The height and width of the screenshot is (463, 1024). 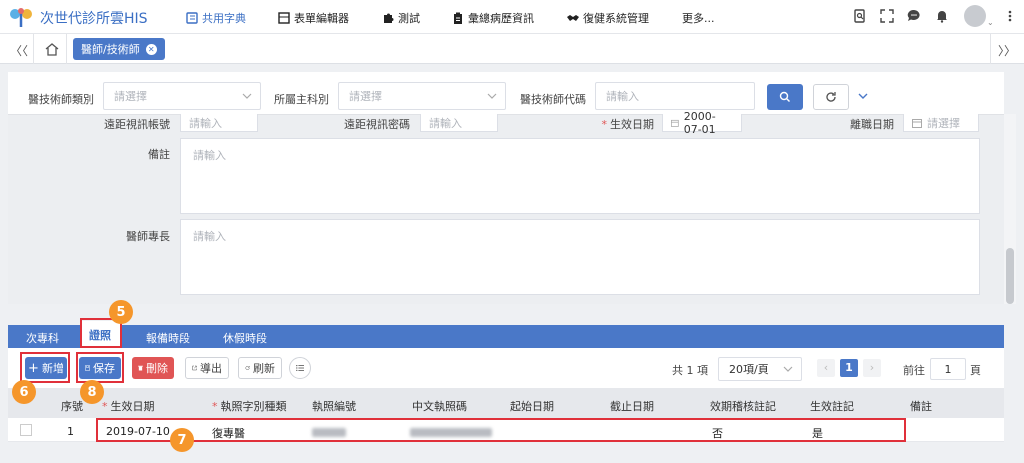 I want to click on video-password-label: 遠距視訊密碼, so click(x=377, y=124).